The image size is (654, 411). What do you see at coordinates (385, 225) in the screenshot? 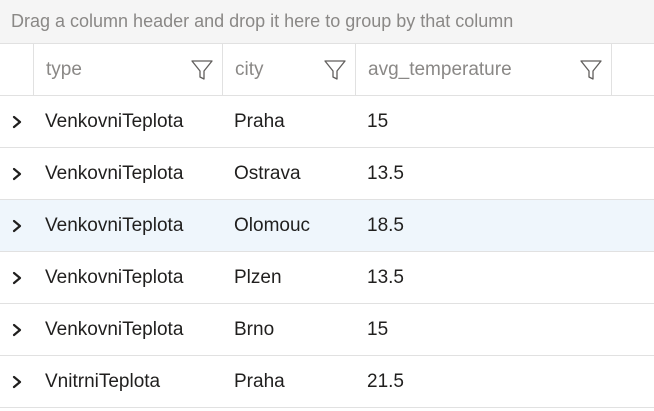
I see `cell-avg-temperature: 18.5` at bounding box center [385, 225].